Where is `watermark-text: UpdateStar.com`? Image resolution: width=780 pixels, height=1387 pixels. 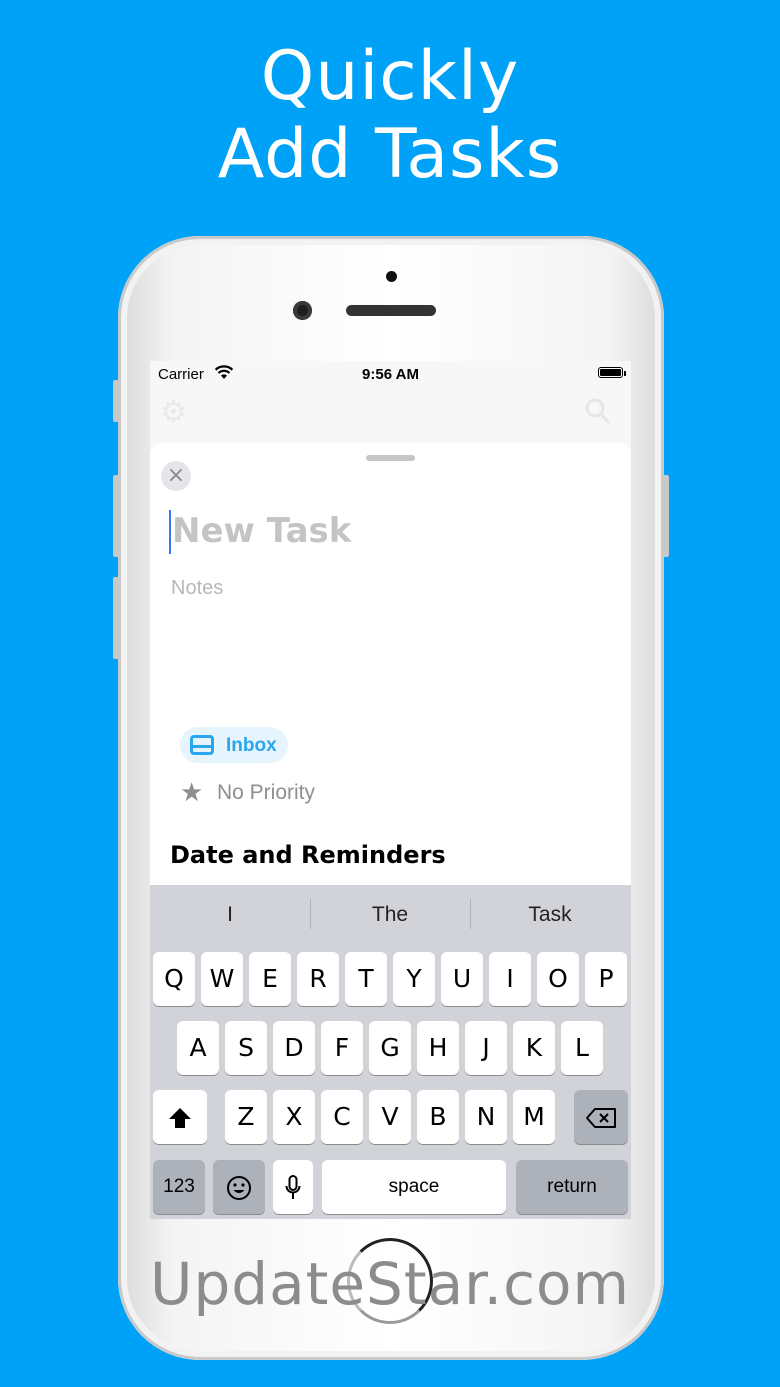
watermark-text: UpdateStar.com is located at coordinates (390, 1284).